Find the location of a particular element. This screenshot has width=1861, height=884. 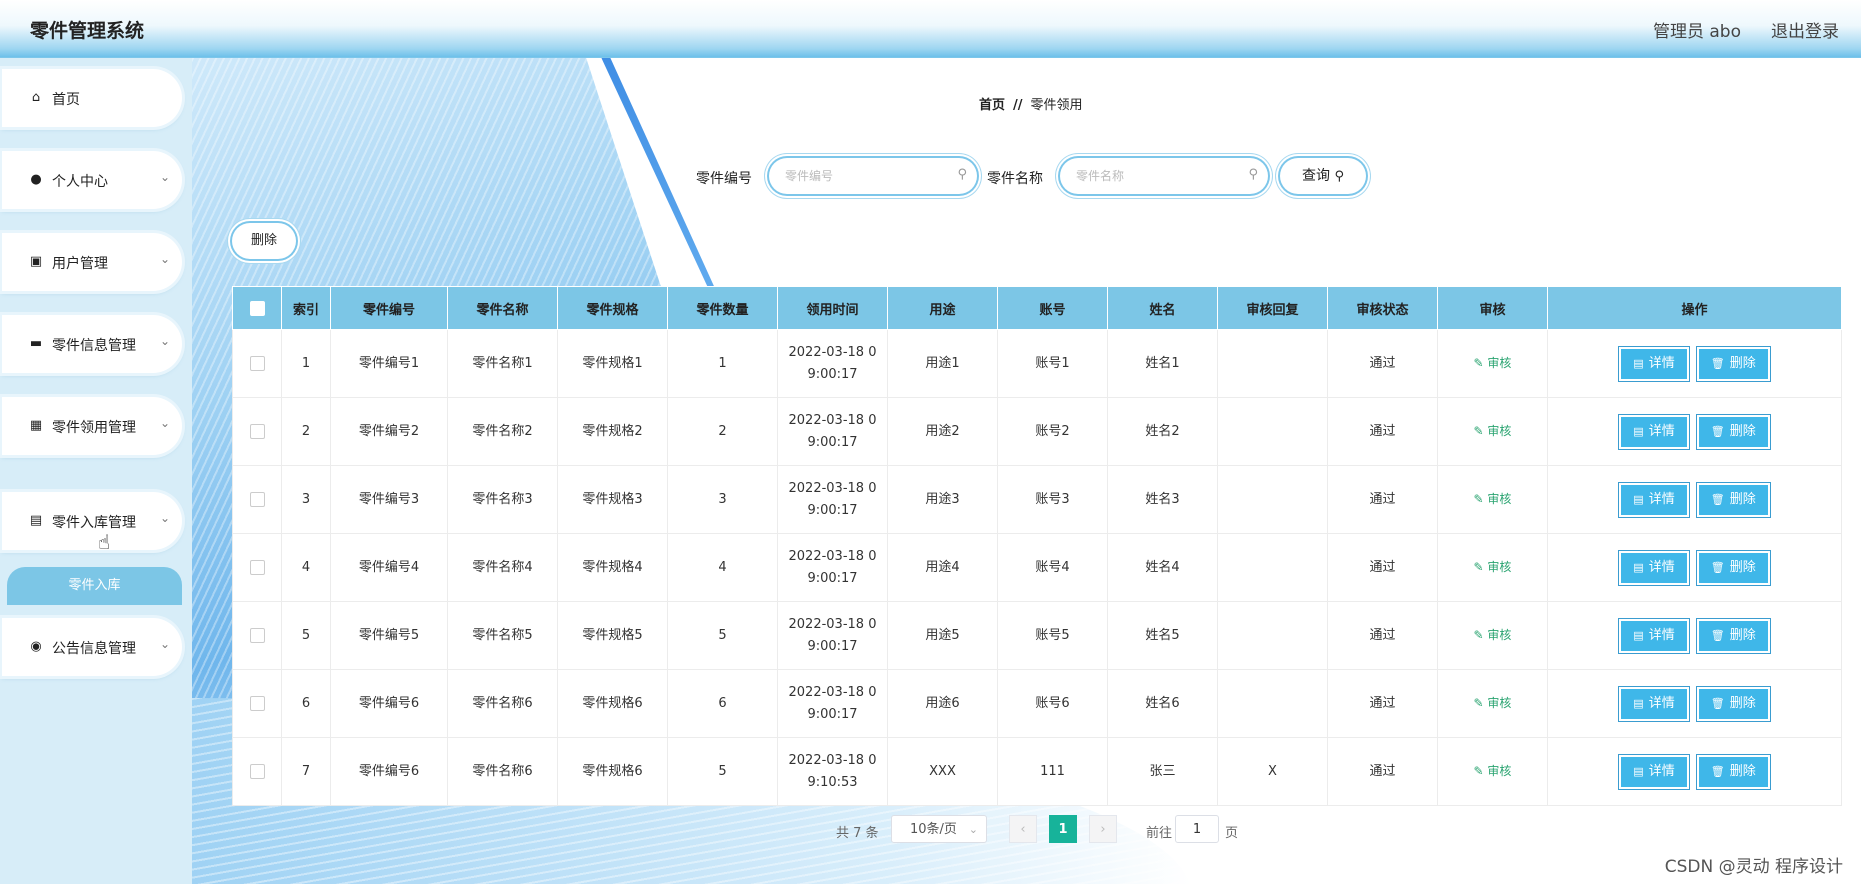

next-page-button: › is located at coordinates (1103, 829).